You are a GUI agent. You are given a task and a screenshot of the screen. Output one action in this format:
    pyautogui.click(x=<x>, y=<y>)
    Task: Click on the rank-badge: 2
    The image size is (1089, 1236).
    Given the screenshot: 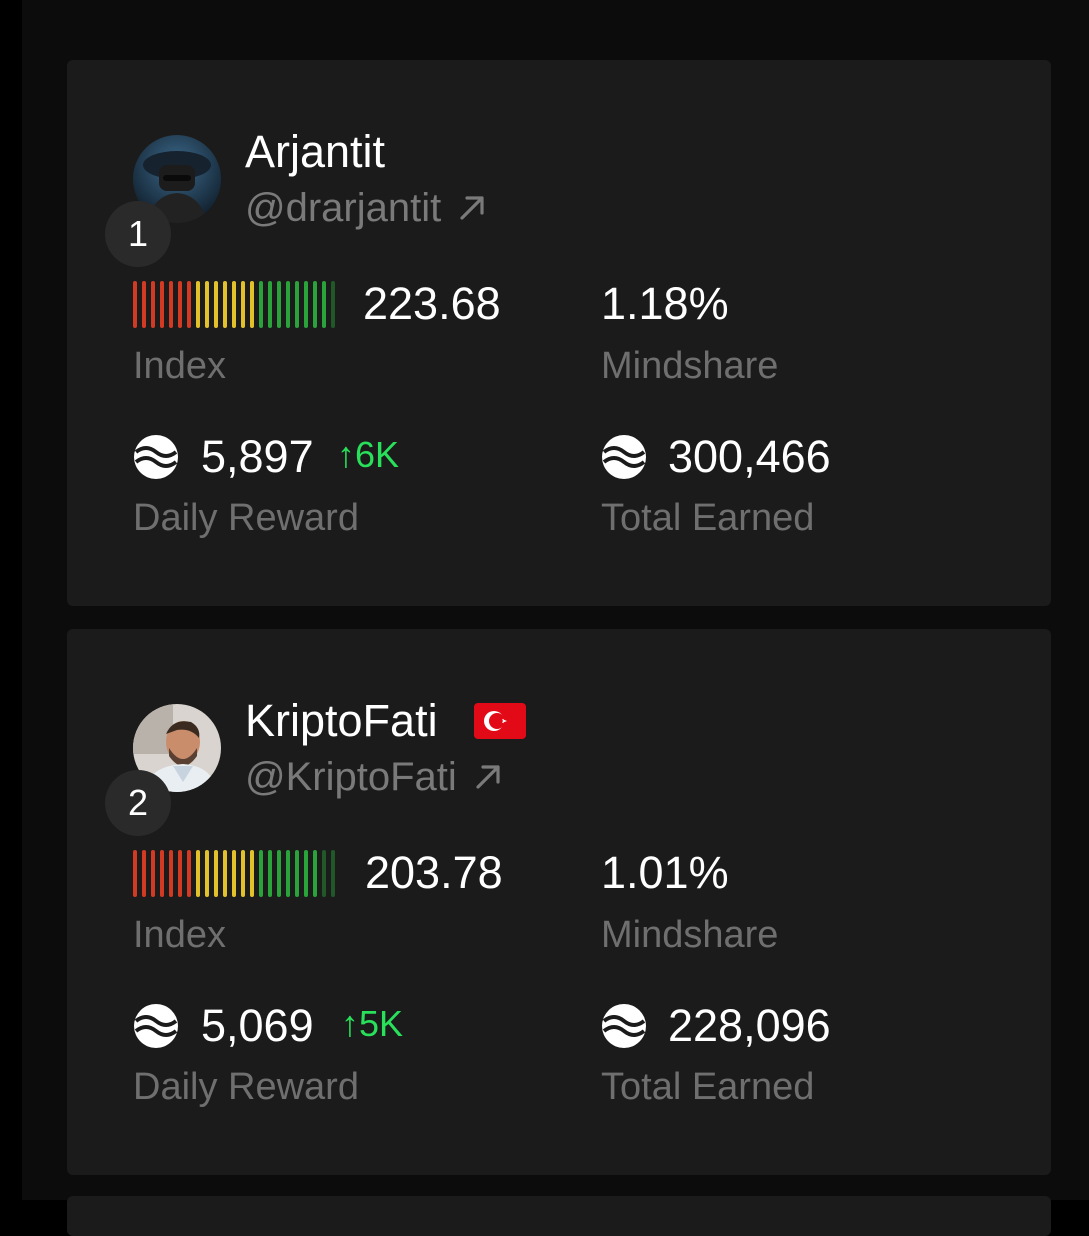 What is the action you would take?
    pyautogui.click(x=138, y=803)
    